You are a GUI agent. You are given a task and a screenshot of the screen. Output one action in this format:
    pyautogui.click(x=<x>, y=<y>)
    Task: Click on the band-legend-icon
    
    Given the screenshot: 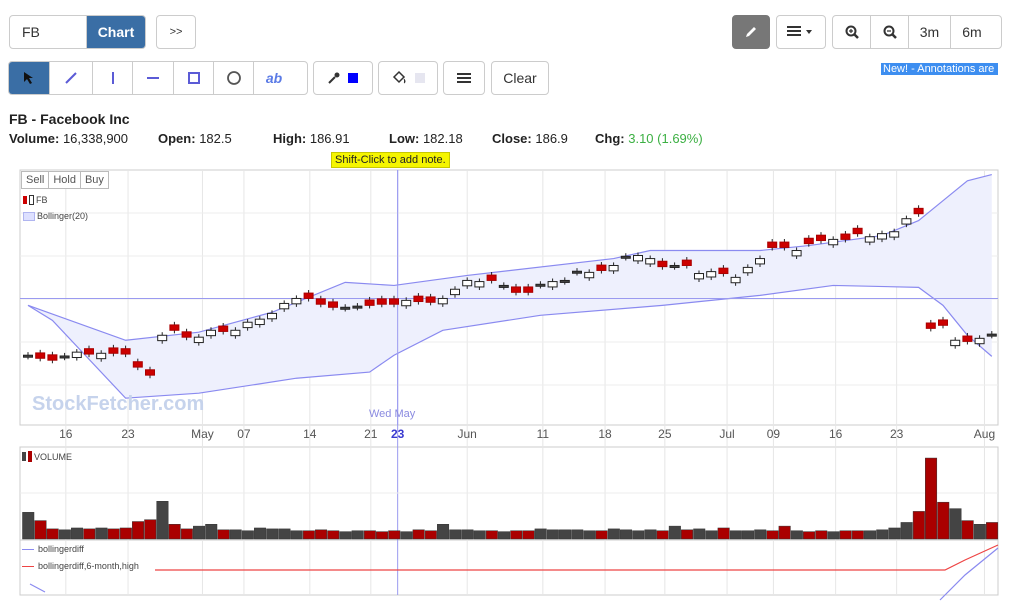 What is the action you would take?
    pyautogui.click(x=29, y=216)
    